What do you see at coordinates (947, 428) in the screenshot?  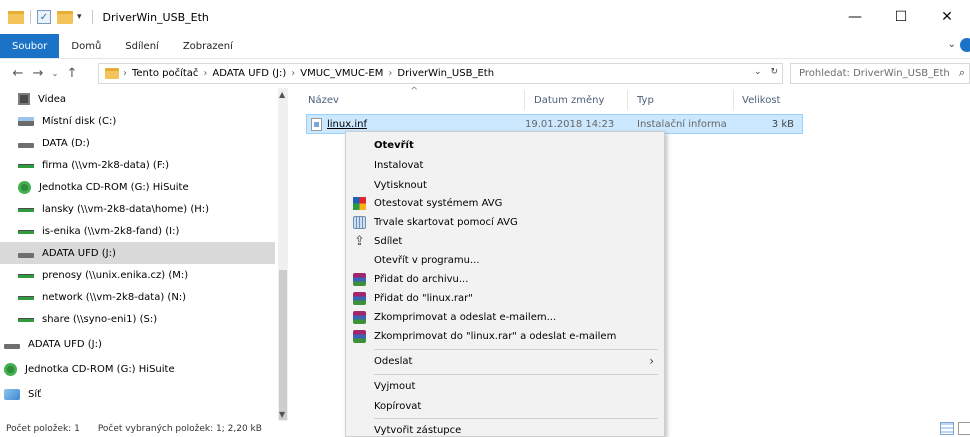 I see `details-view-icon` at bounding box center [947, 428].